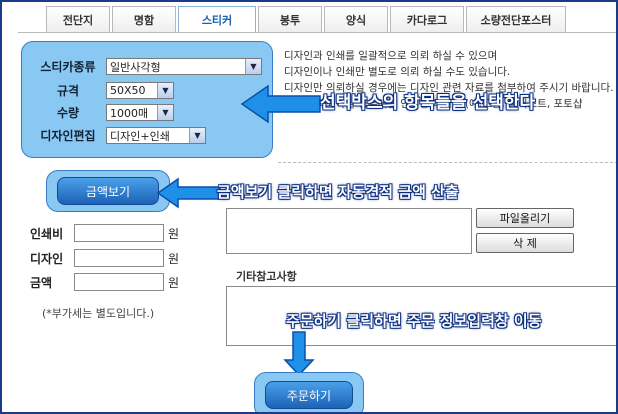  I want to click on upload-file-button: 파일올리기, so click(525, 218).